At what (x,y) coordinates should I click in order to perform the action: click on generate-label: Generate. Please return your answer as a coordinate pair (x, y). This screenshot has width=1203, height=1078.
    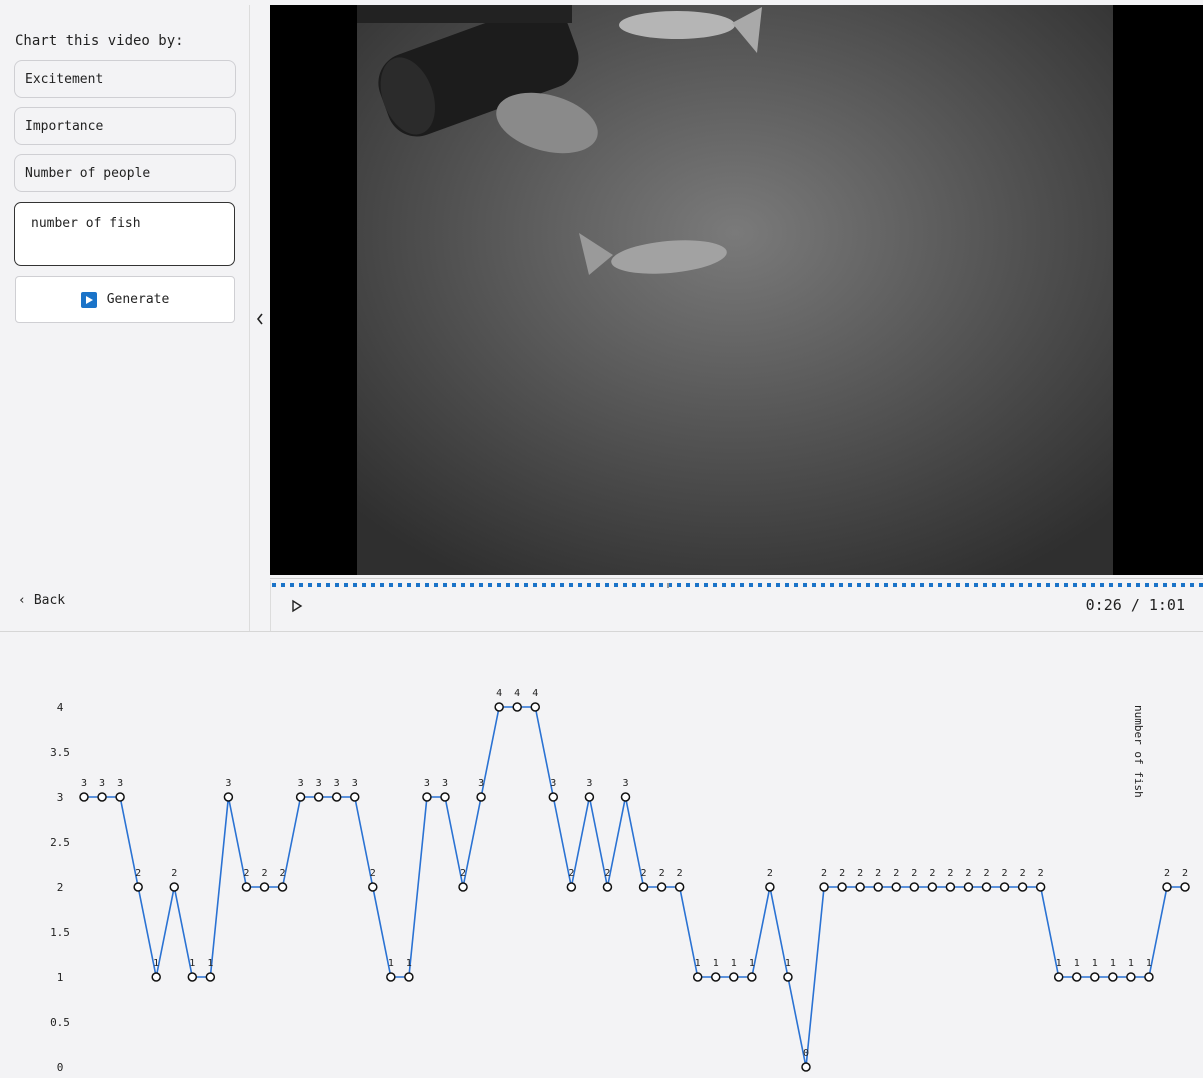
    Looking at the image, I should click on (138, 299).